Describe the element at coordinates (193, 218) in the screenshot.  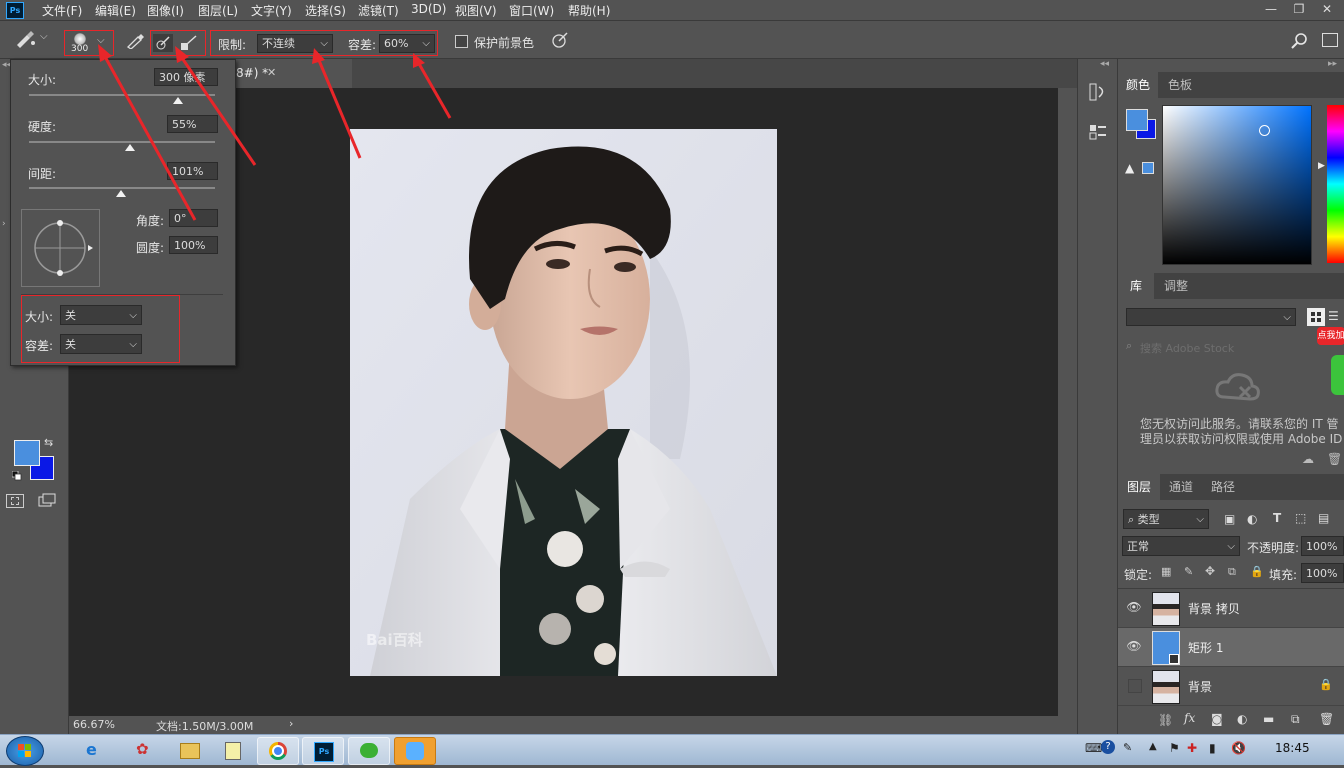
I see `angle-input: 0°` at that location.